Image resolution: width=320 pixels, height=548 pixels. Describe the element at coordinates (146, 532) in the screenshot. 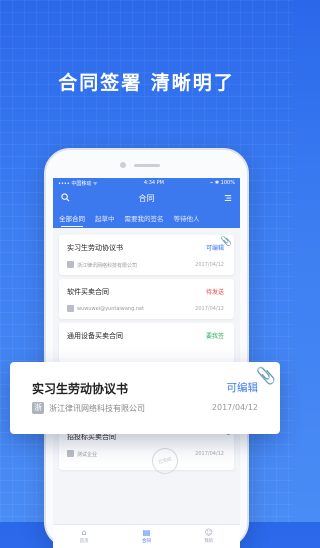

I see `contract-icon: ▤` at that location.